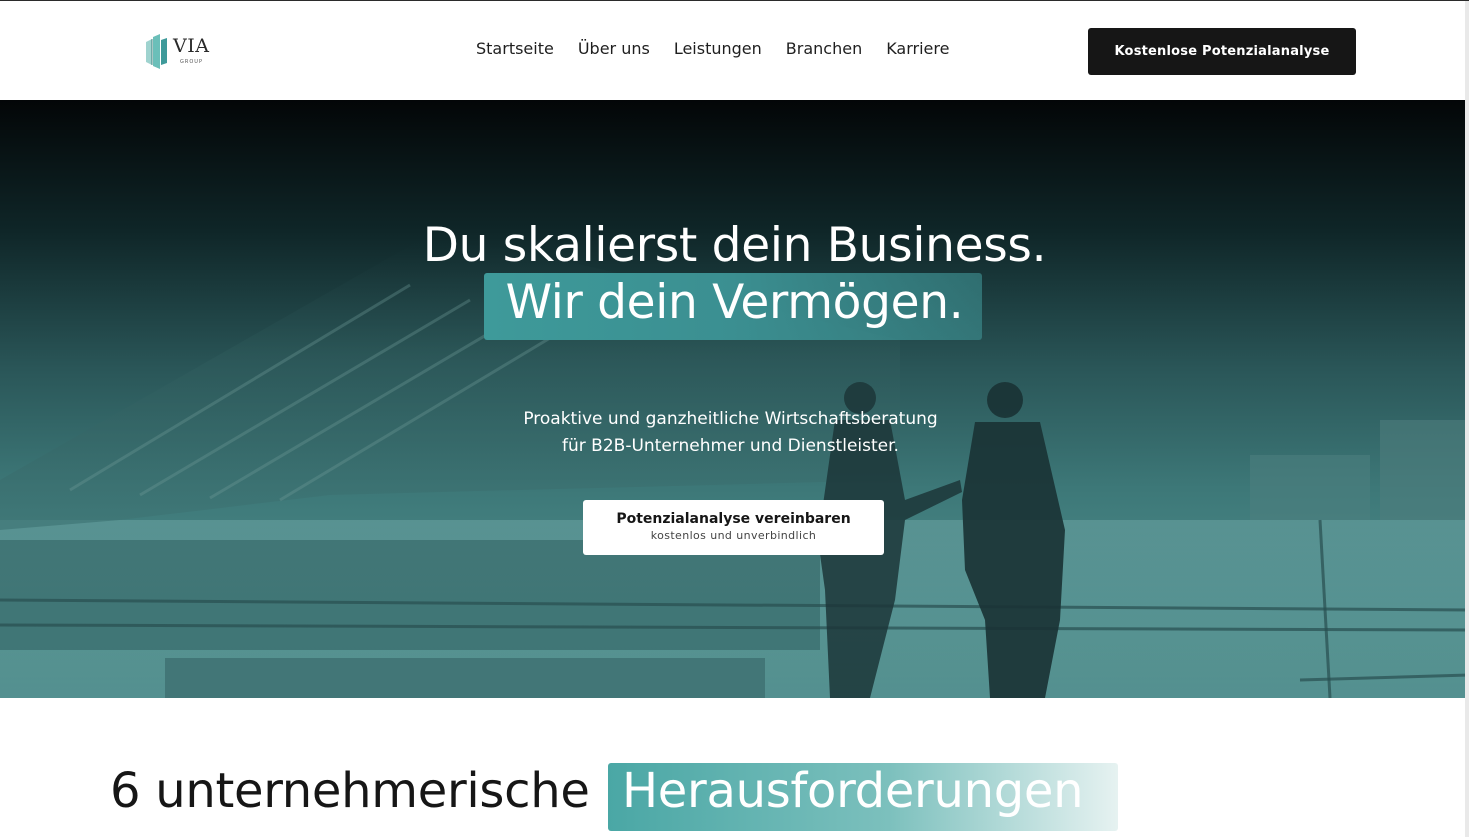 This screenshot has height=837, width=1469. I want to click on hero-title-line1: Du skalierst dein Business., so click(734, 245).